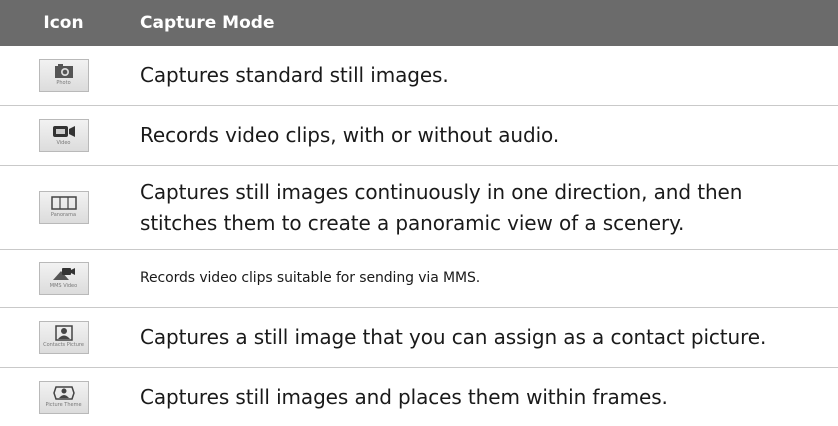  I want to click on photo-icon: Photo, so click(63, 75).